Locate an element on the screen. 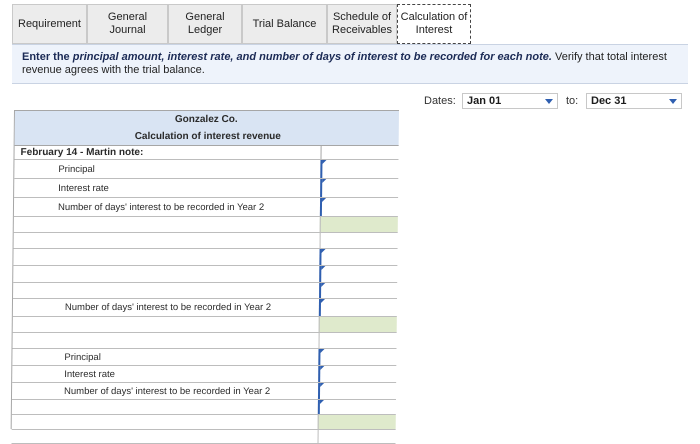 This screenshot has height=444, width=700. tab-label: General Ledger is located at coordinates (205, 23).